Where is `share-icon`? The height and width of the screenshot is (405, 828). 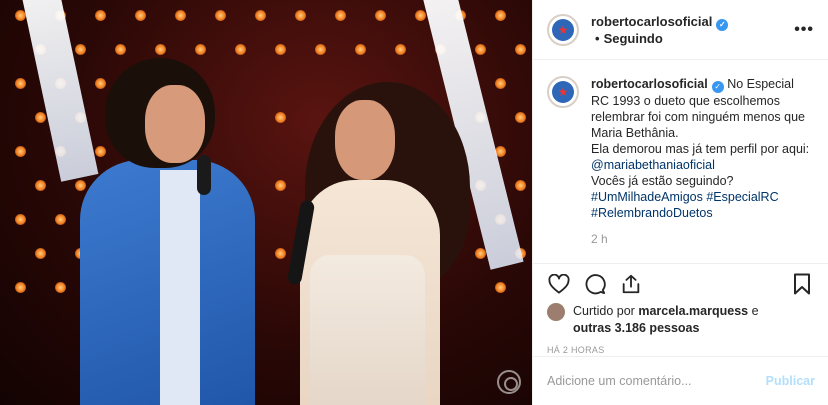
share-icon is located at coordinates (631, 284).